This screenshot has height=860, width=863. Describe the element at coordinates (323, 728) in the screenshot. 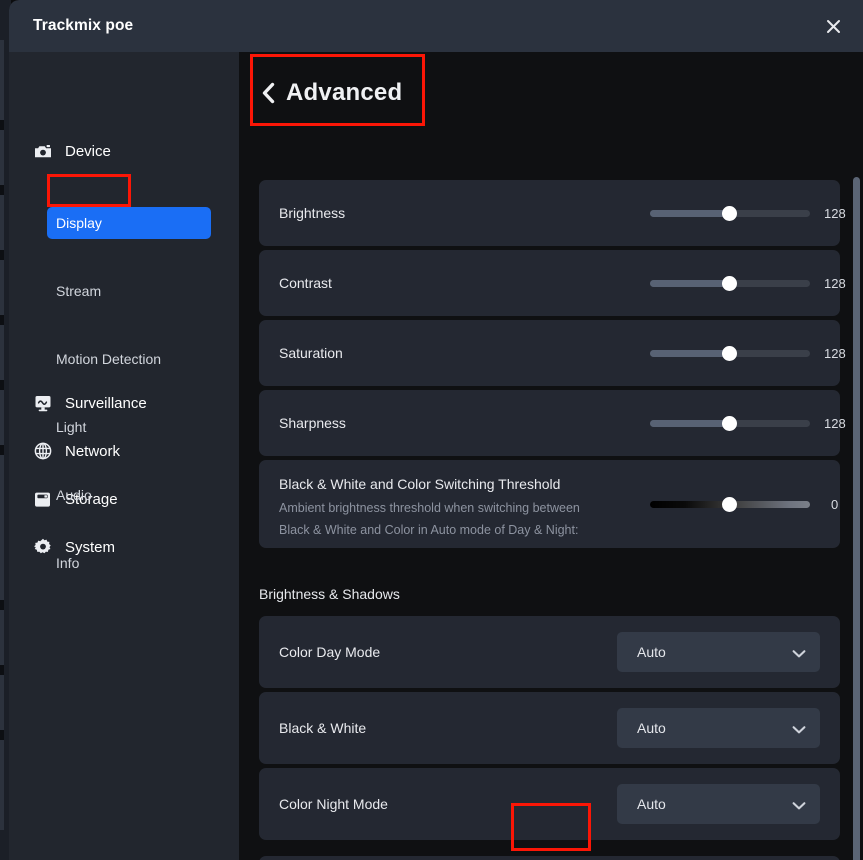

I see `setting-label: Black & White` at that location.